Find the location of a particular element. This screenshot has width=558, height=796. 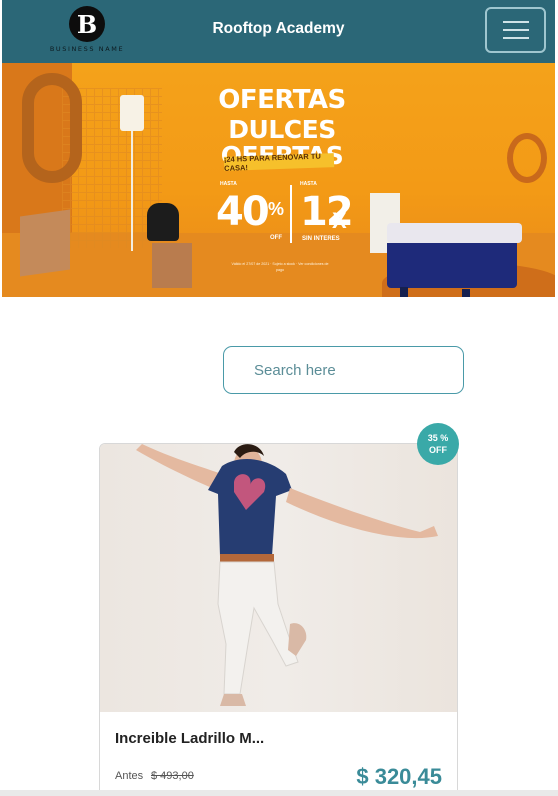

banner-divider is located at coordinates (291, 214).